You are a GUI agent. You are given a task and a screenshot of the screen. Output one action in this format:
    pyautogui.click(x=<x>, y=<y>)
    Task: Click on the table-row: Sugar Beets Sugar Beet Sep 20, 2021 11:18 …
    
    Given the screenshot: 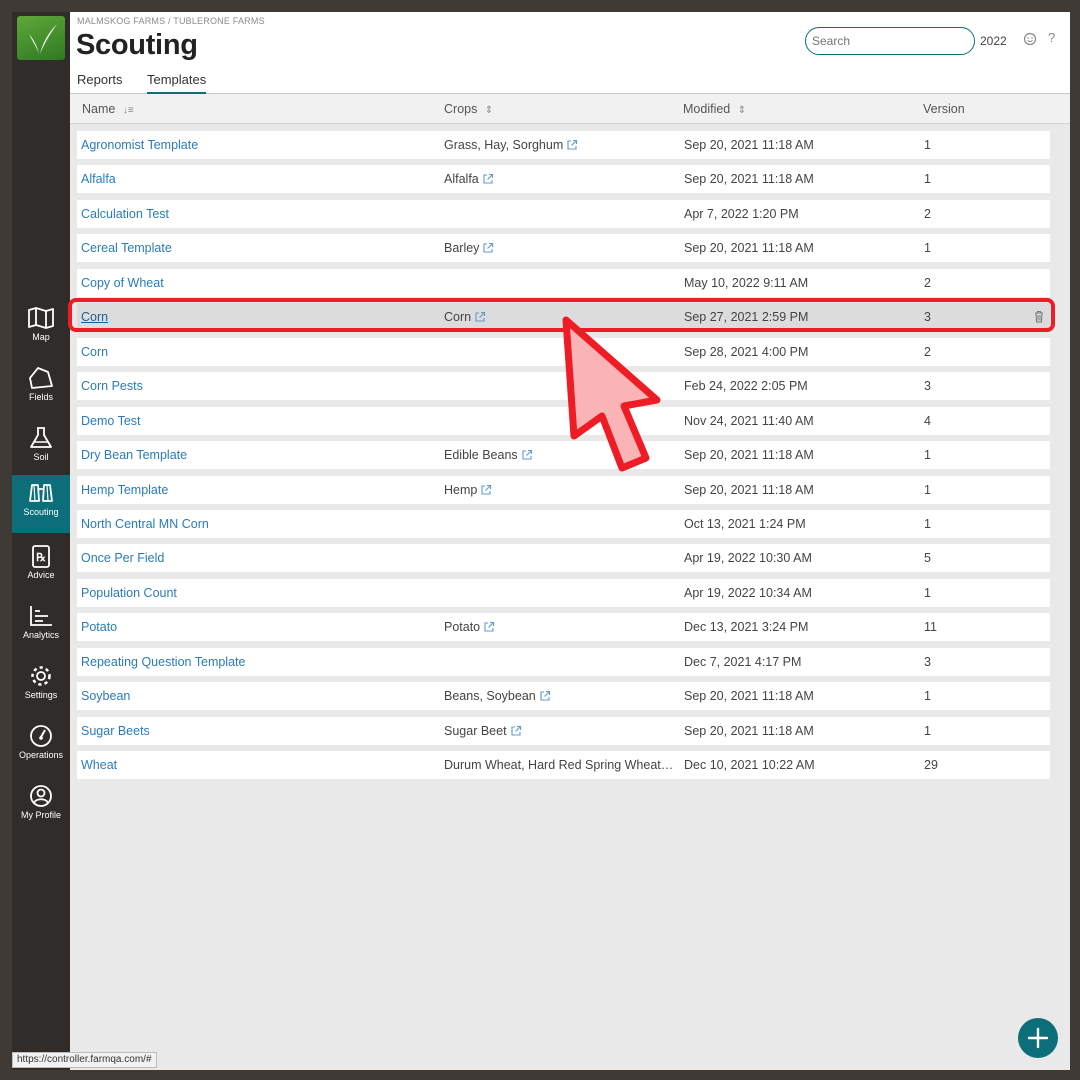 What is the action you would take?
    pyautogui.click(x=563, y=731)
    